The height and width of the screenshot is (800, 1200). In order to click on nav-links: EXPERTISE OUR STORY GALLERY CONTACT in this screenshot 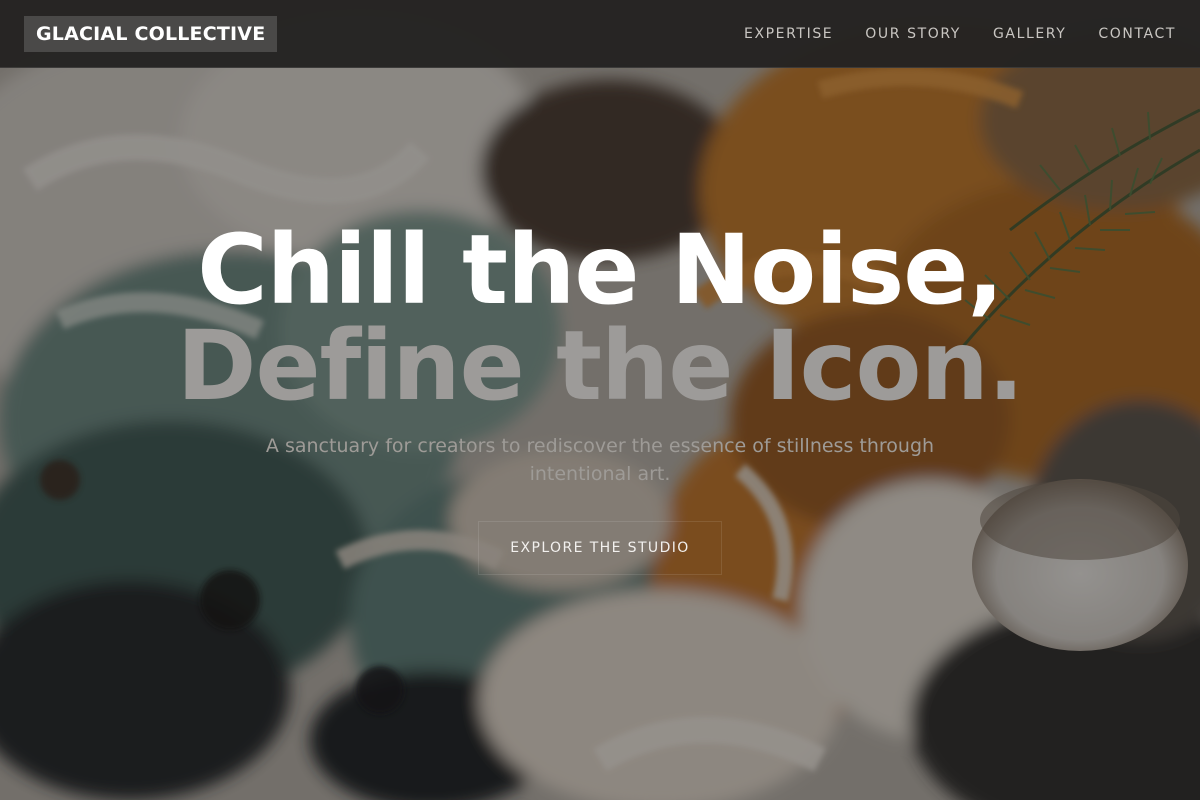, I will do `click(944, 34)`.